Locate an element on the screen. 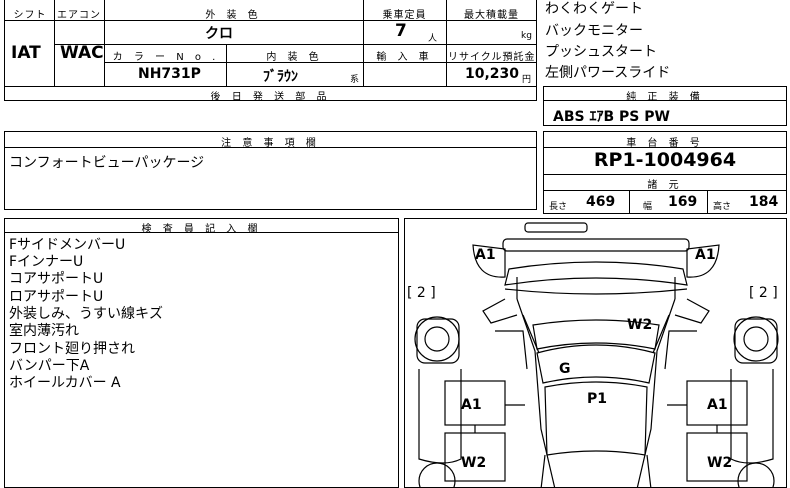  chassis-value: RP1-1004964 is located at coordinates (665, 160).